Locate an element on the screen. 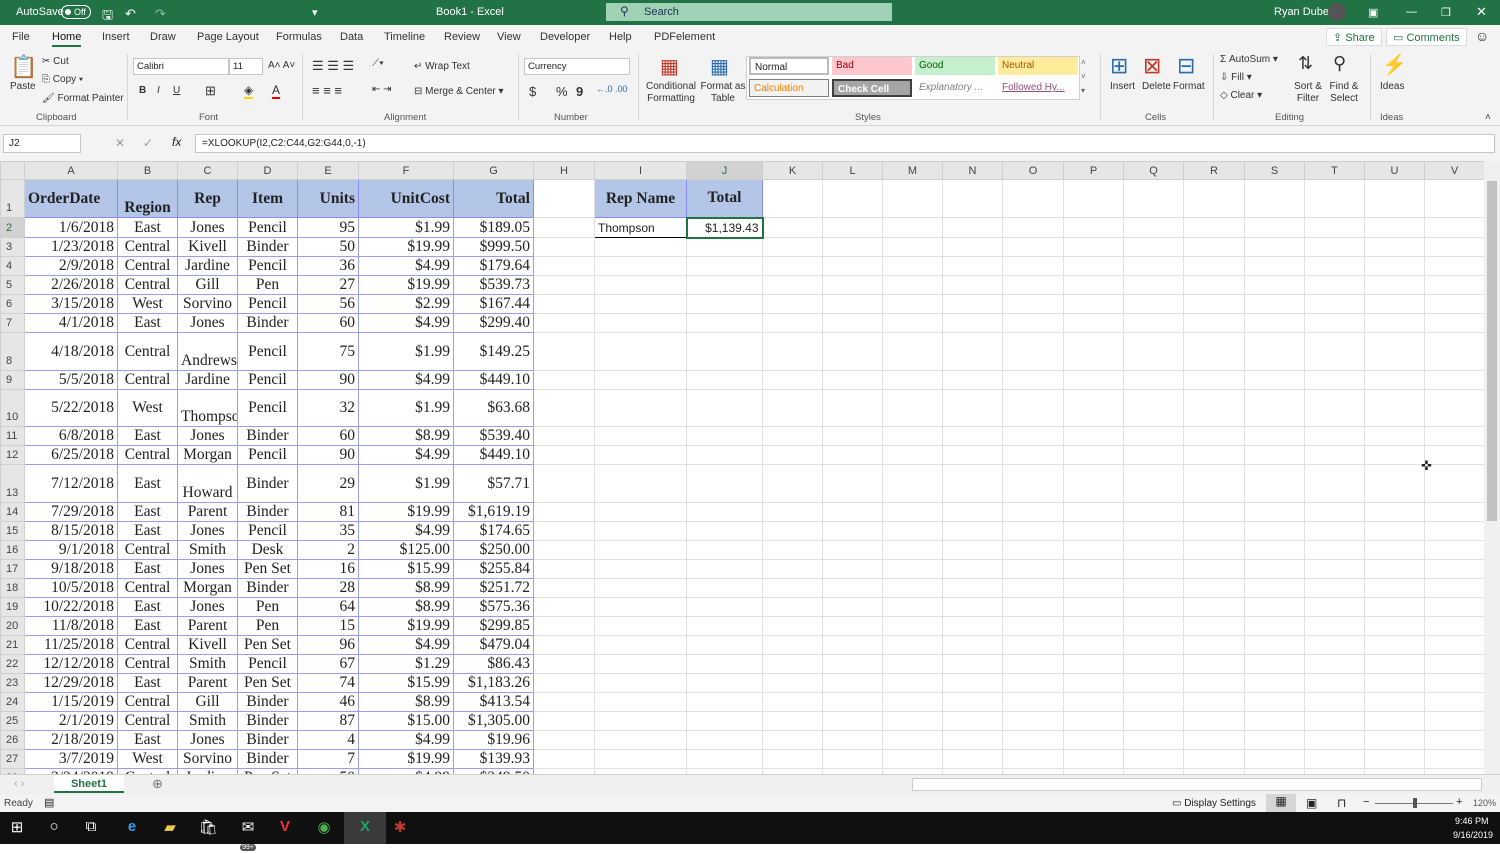 Image resolution: width=1500 pixels, height=853 pixels. tab-file: File is located at coordinates (21, 37).